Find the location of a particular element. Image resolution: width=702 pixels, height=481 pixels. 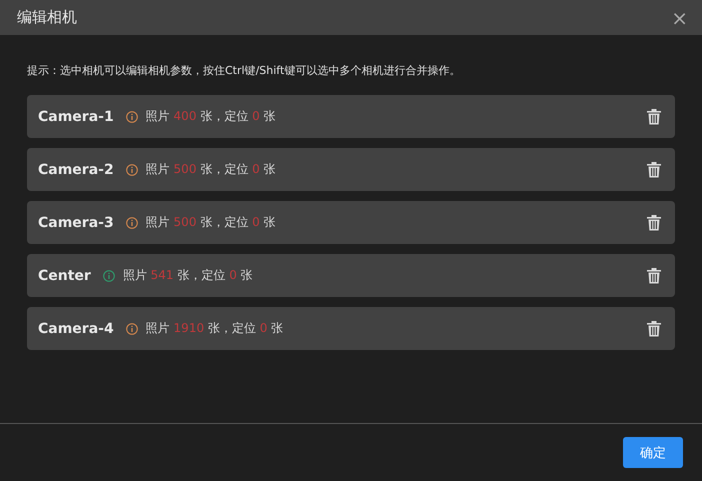

count-text: 照片 400 张，定位 0 张 is located at coordinates (211, 116).